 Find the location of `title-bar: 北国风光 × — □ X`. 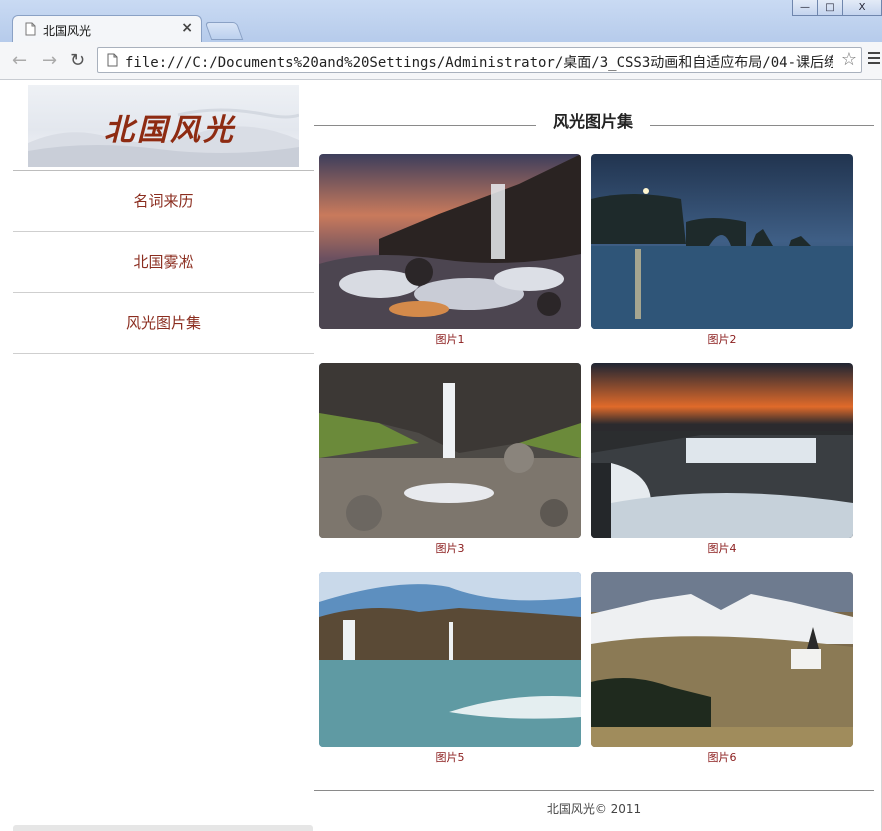

title-bar: 北国风光 × — □ X is located at coordinates (441, 21).